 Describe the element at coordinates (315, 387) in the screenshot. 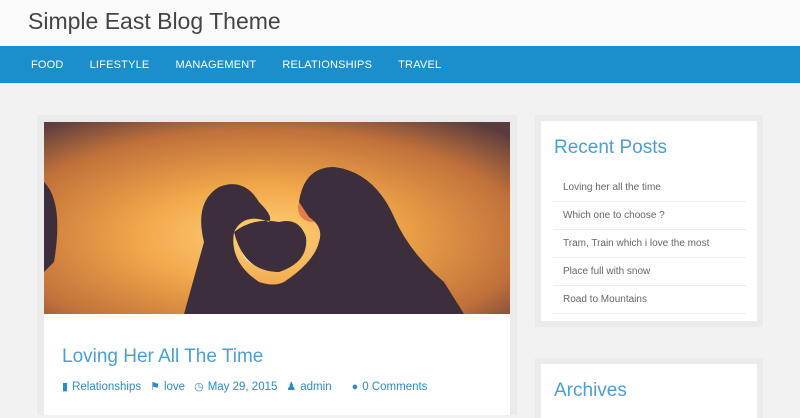

I see `post-author: admin` at that location.